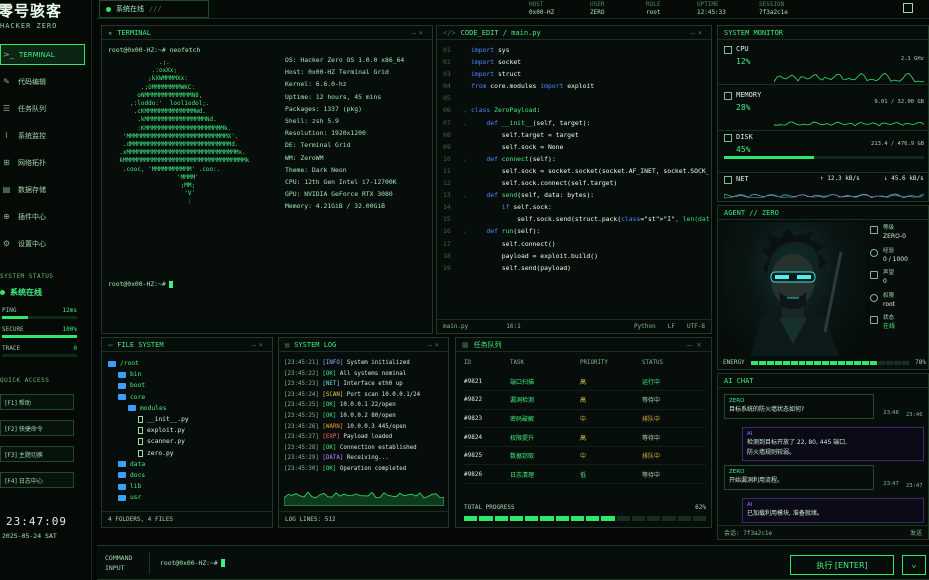  I want to click on sidebar-item-8: ⚙ 设置中心, so click(42, 243).